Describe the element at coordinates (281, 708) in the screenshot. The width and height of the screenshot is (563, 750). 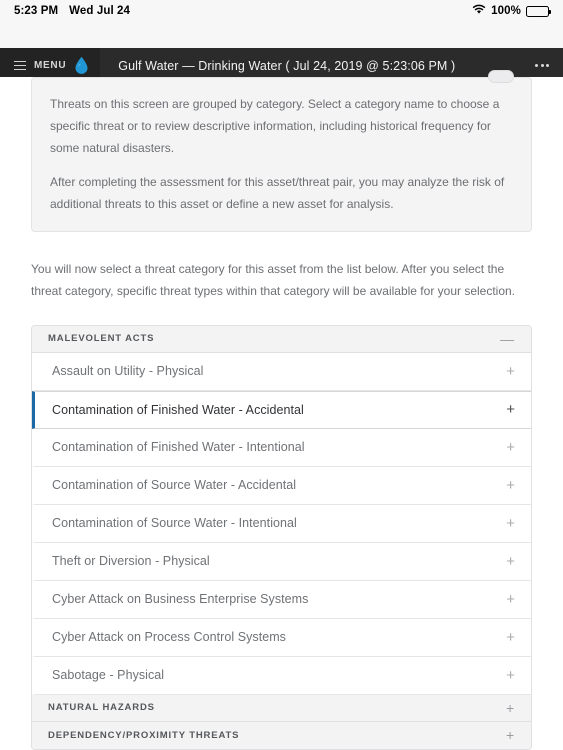
I see `category-header-natural-hazards: NATURAL HAZARDS +` at that location.